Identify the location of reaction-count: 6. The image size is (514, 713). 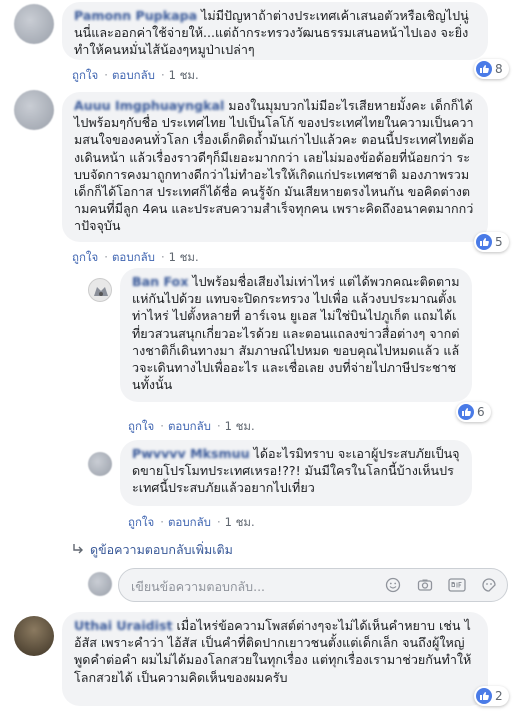
(473, 412).